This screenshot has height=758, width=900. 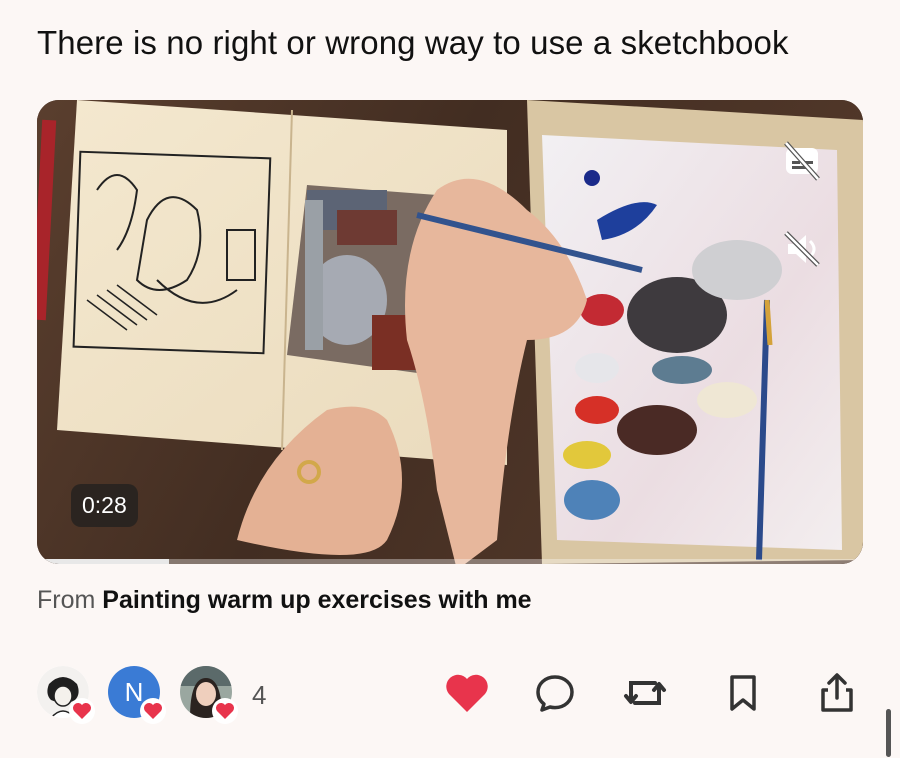 I want to click on share-icon, so click(x=837, y=692).